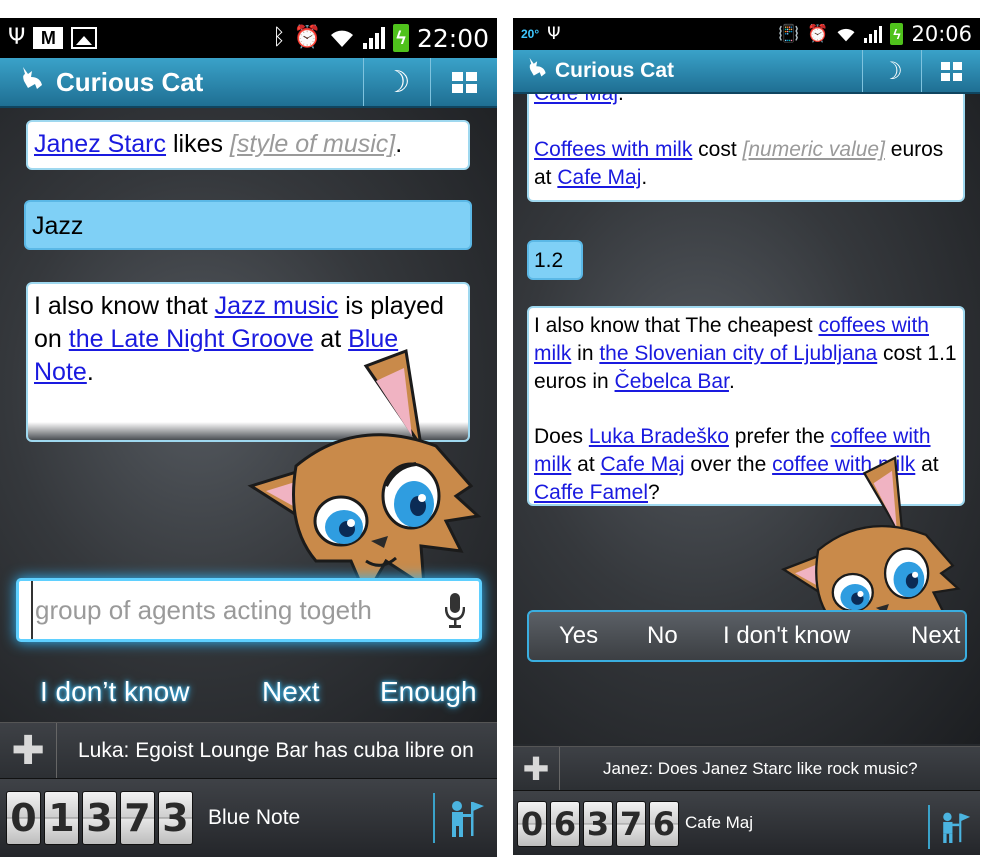 This screenshot has width=985, height=860. I want to click on question-text: I also know that The cheapest, so click(676, 325).